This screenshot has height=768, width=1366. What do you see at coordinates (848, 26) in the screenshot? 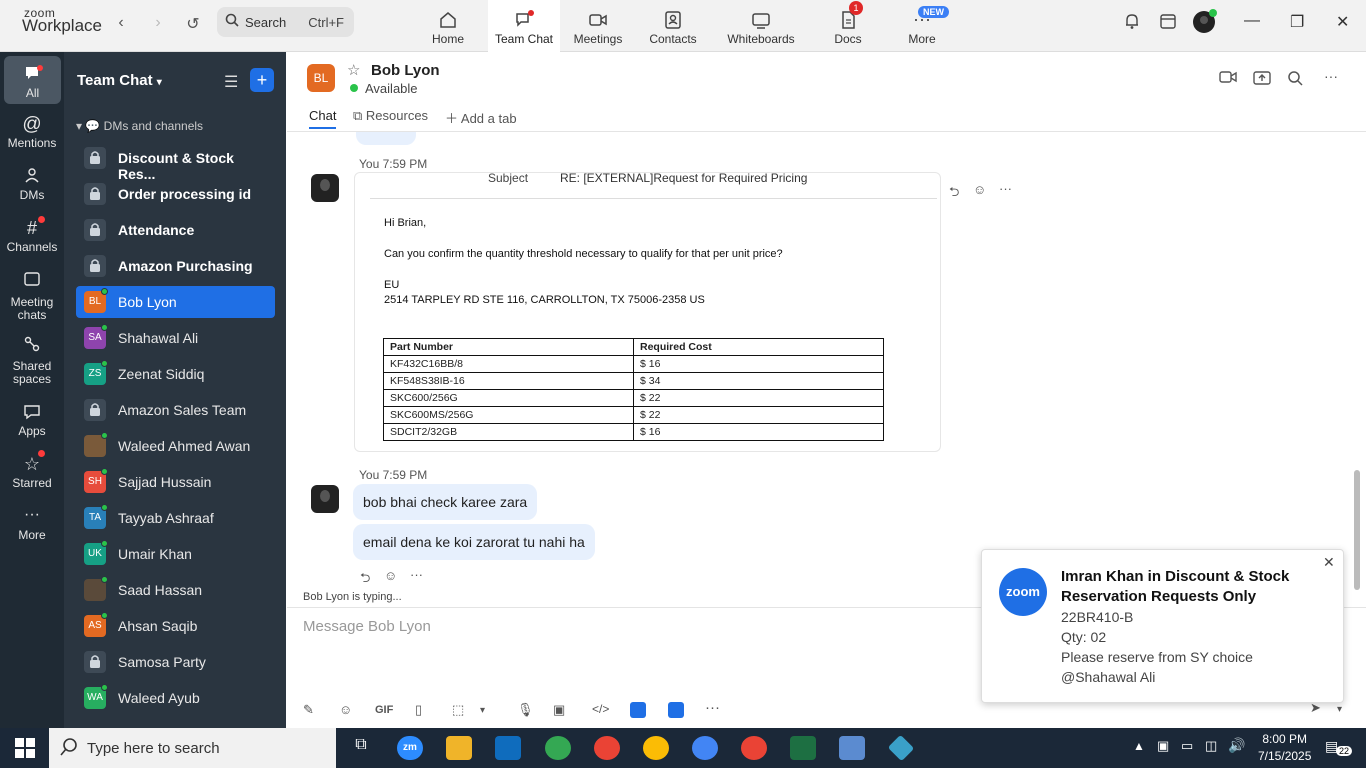
I see `tab-docs: Docs` at bounding box center [848, 26].